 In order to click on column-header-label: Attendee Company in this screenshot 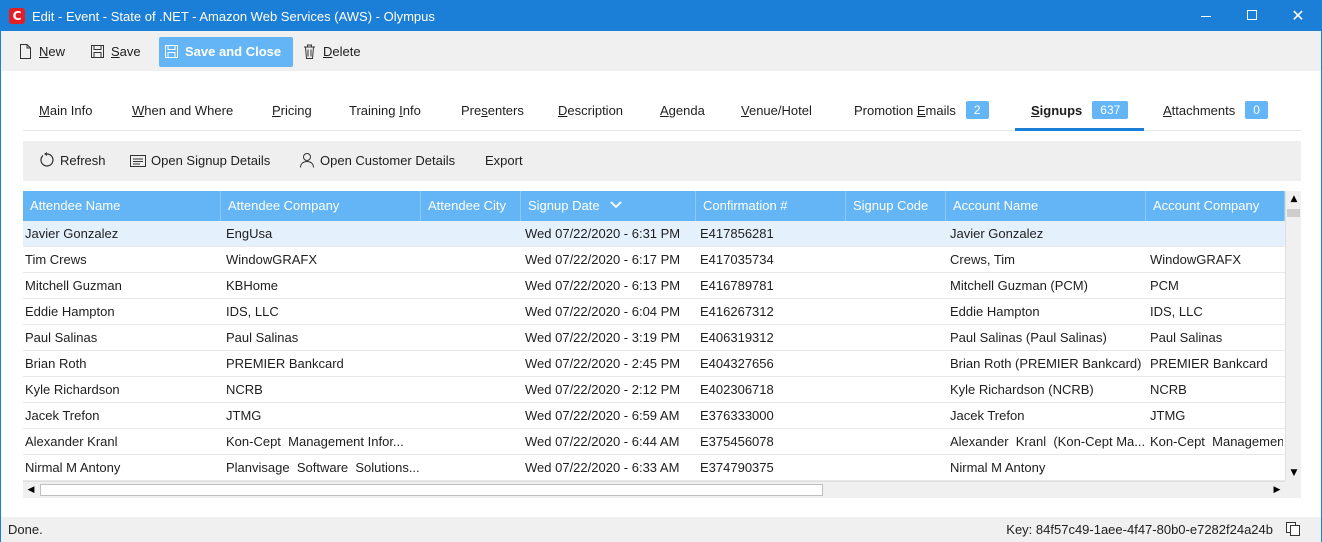, I will do `click(284, 205)`.